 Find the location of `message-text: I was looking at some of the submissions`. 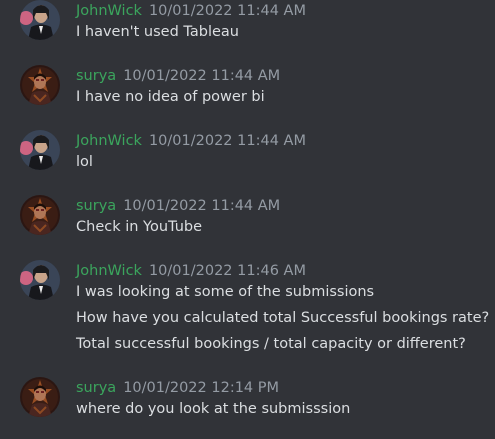

message-text: I was looking at some of the submissions is located at coordinates (225, 292).